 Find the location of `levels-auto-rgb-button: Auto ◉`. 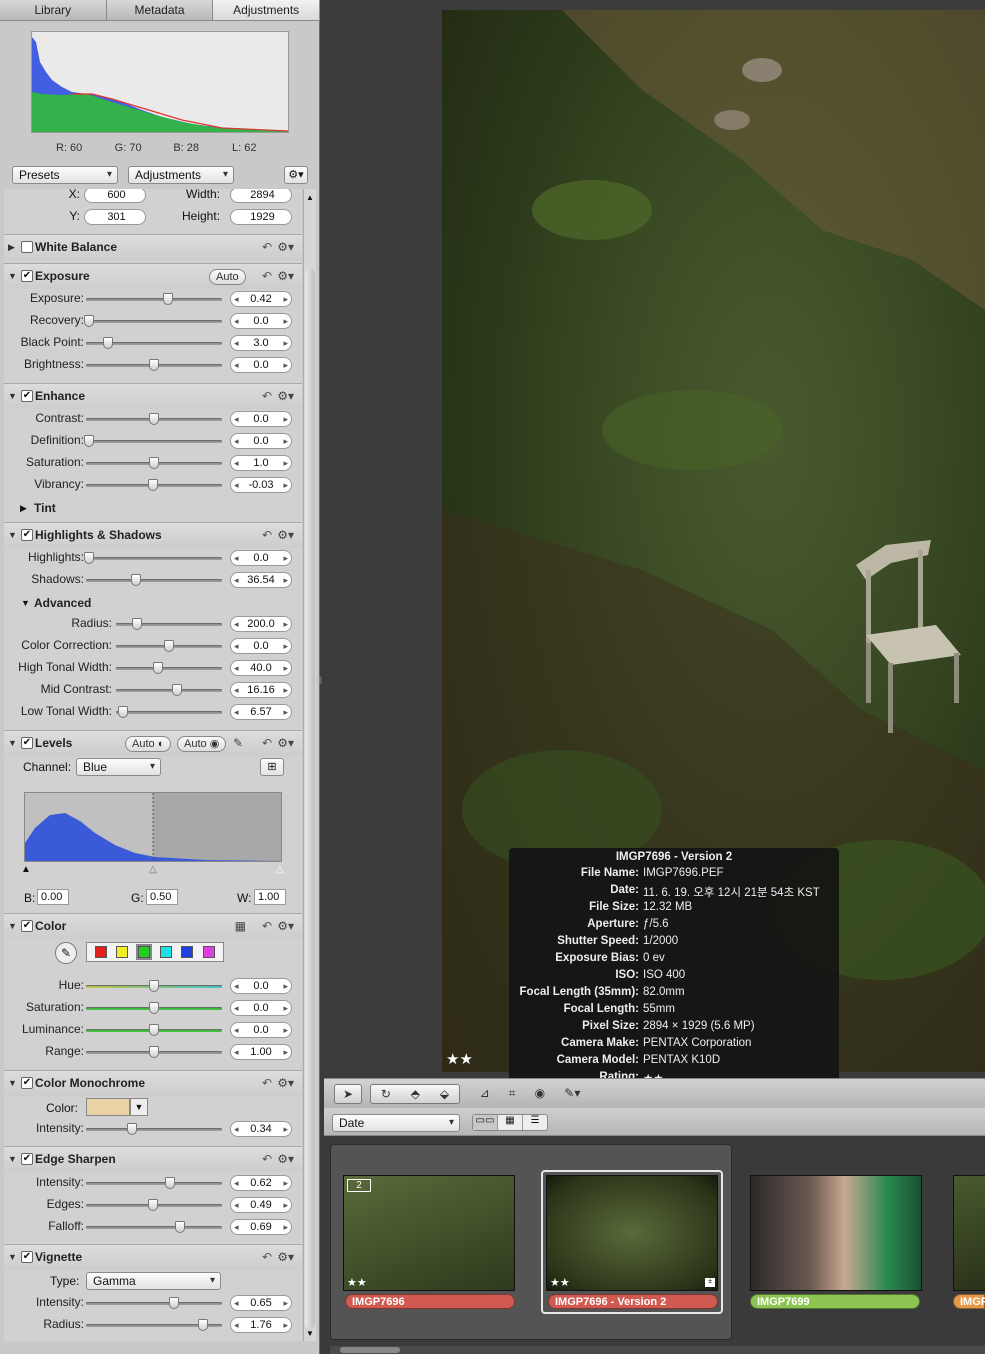

levels-auto-rgb-button: Auto ◉ is located at coordinates (202, 744).